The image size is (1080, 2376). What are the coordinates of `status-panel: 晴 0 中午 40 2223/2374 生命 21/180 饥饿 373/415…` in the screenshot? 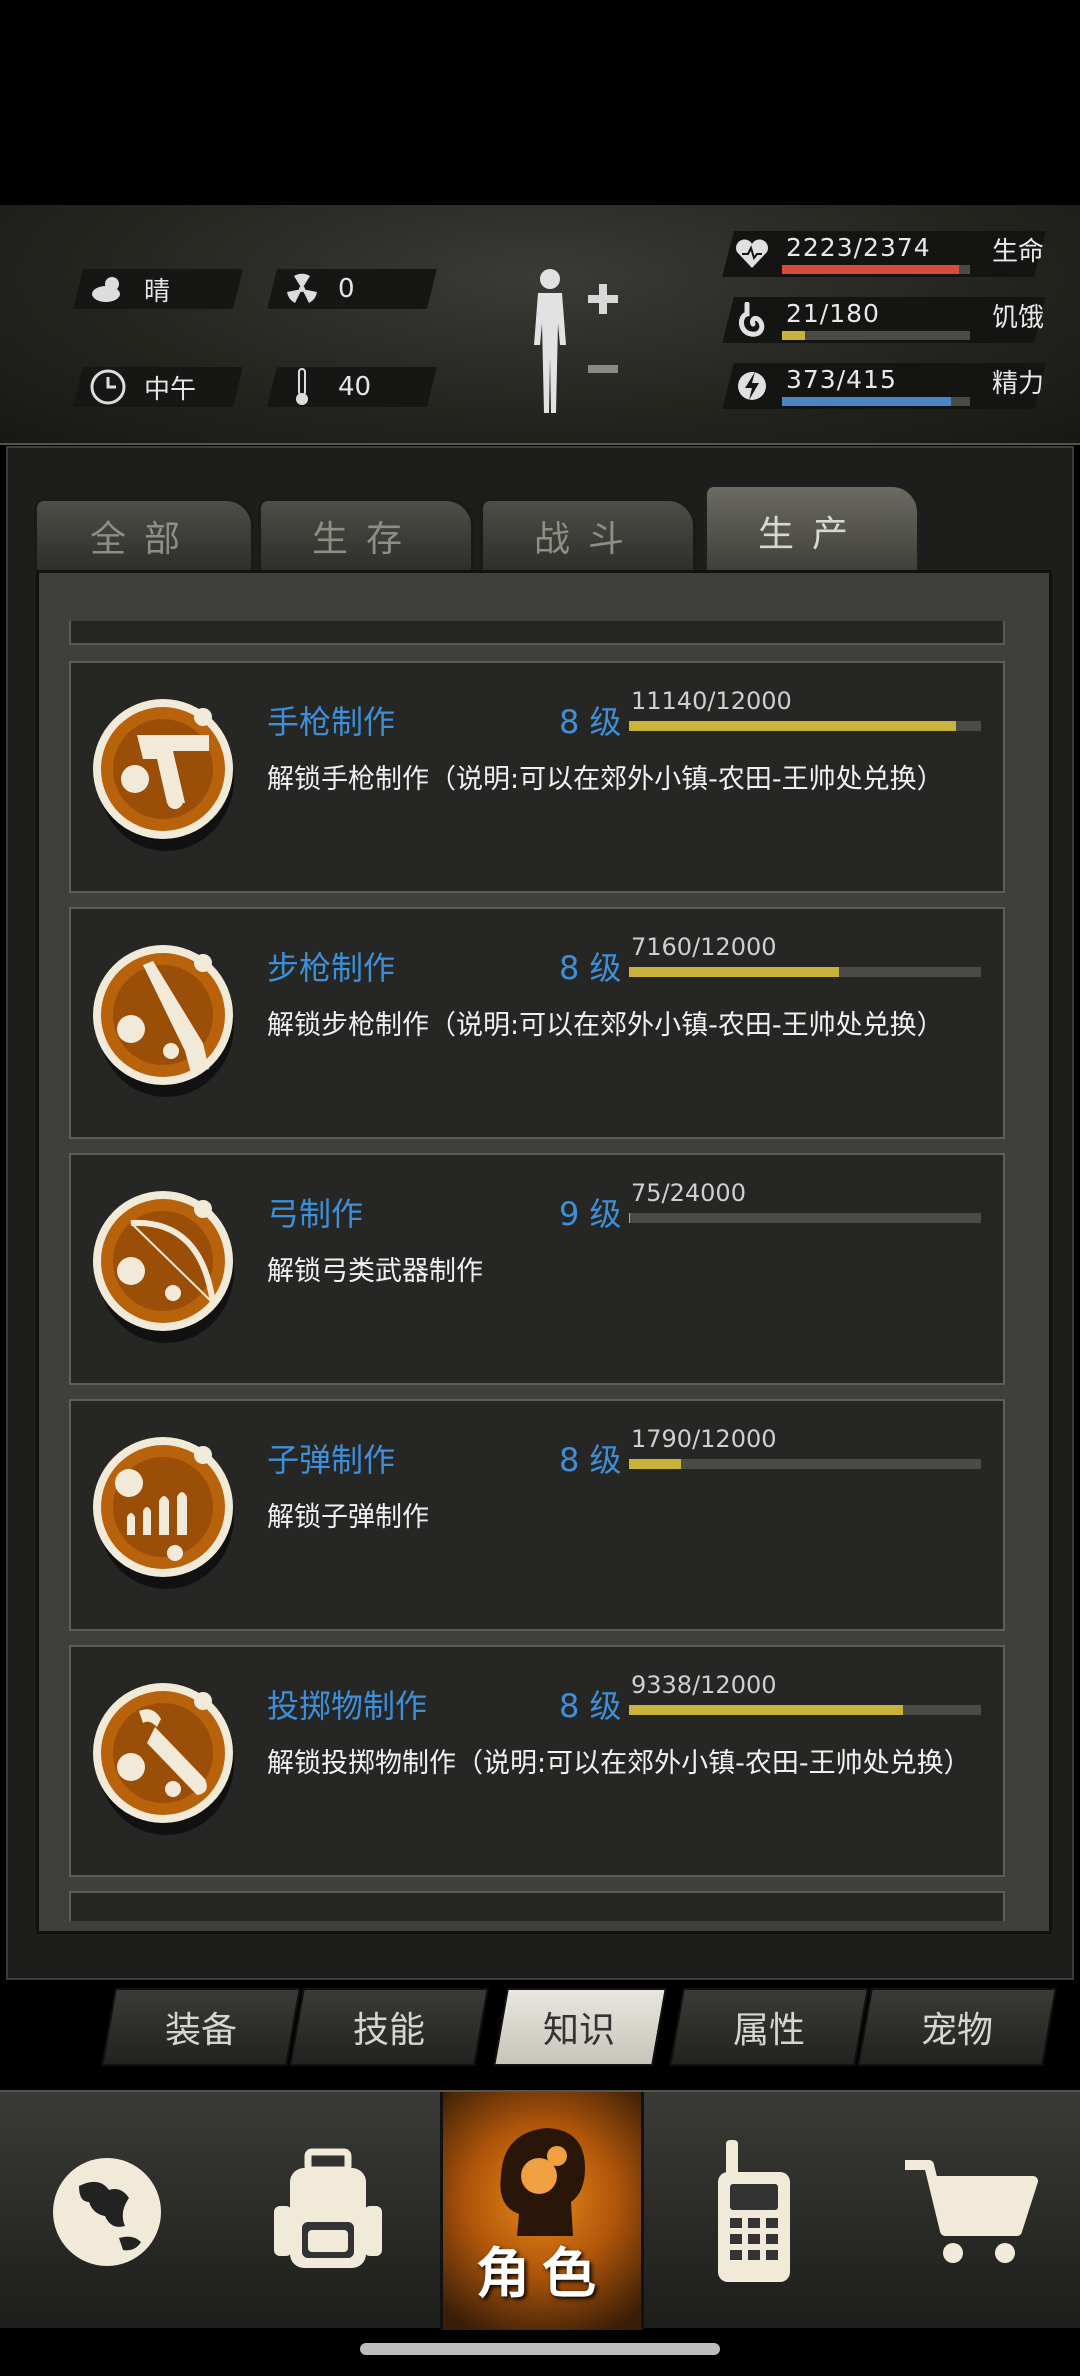 It's located at (540, 325).